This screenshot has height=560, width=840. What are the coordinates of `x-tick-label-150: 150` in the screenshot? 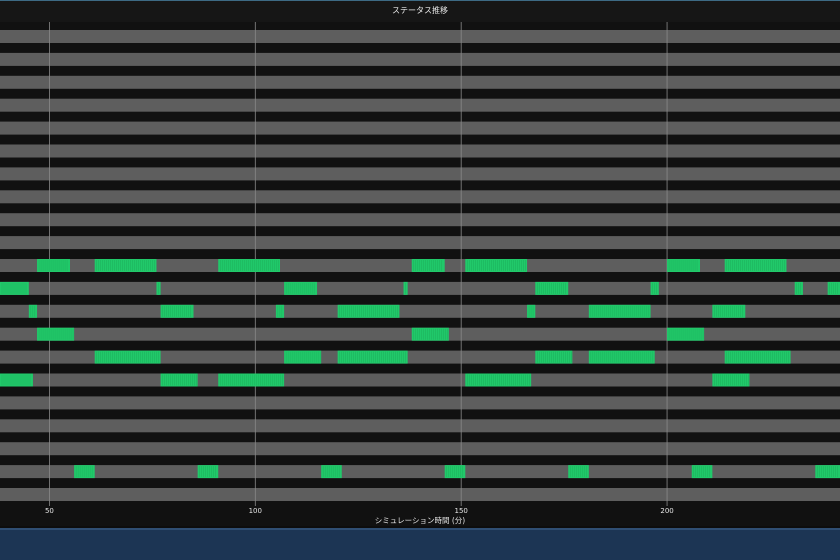 It's located at (460, 511).